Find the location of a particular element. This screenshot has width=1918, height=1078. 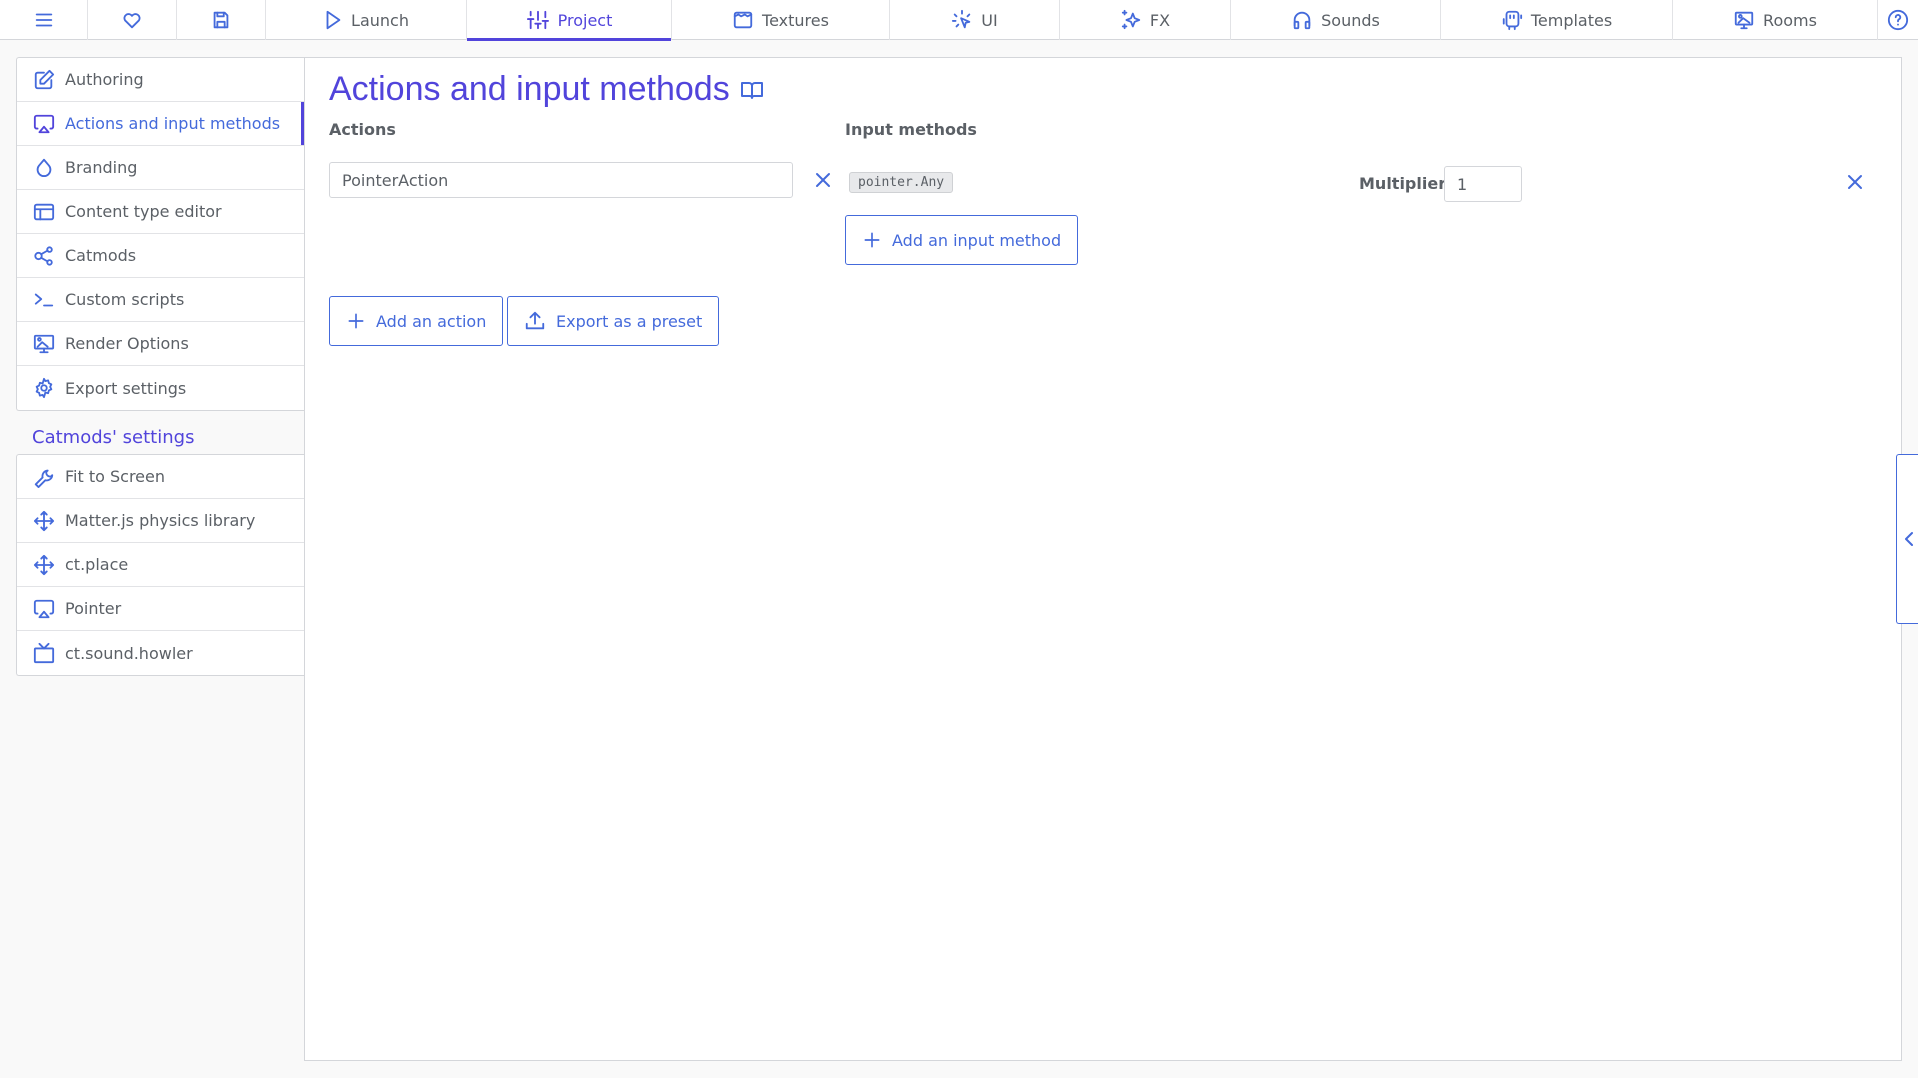

help-button is located at coordinates (1898, 20).